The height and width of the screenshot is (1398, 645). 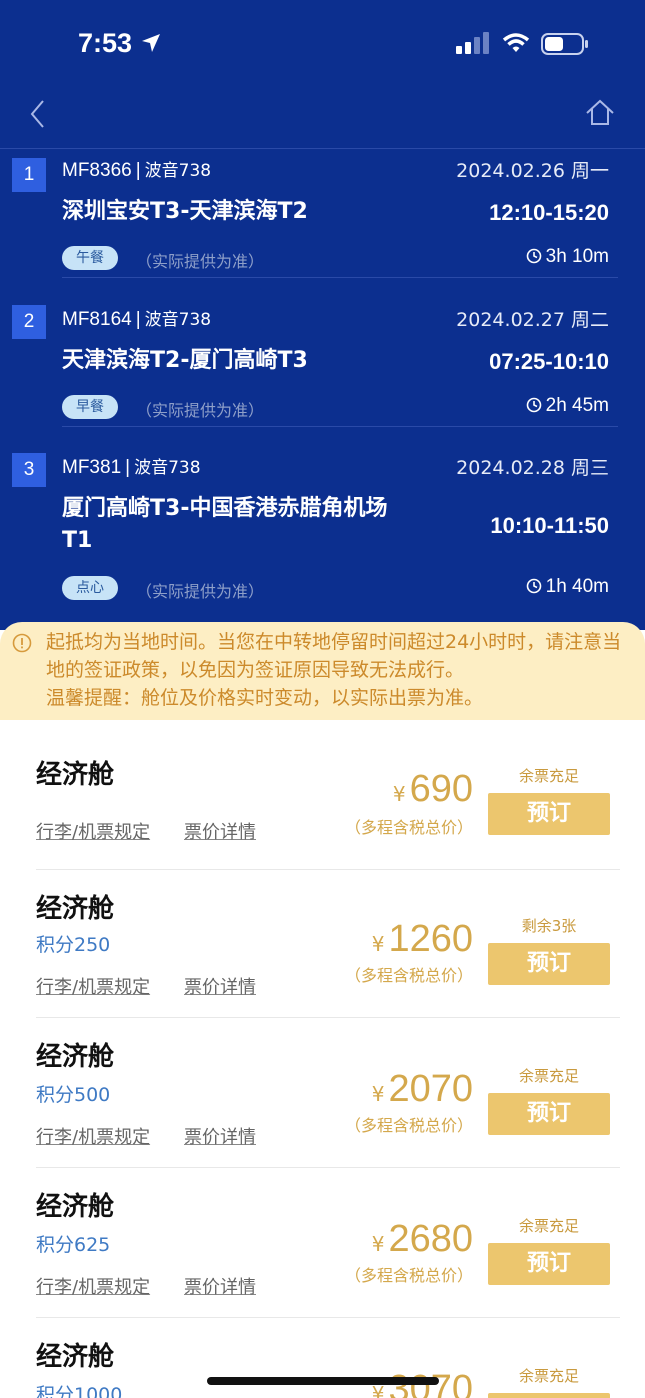 I want to click on price: ¥2680, so click(x=422, y=1239).